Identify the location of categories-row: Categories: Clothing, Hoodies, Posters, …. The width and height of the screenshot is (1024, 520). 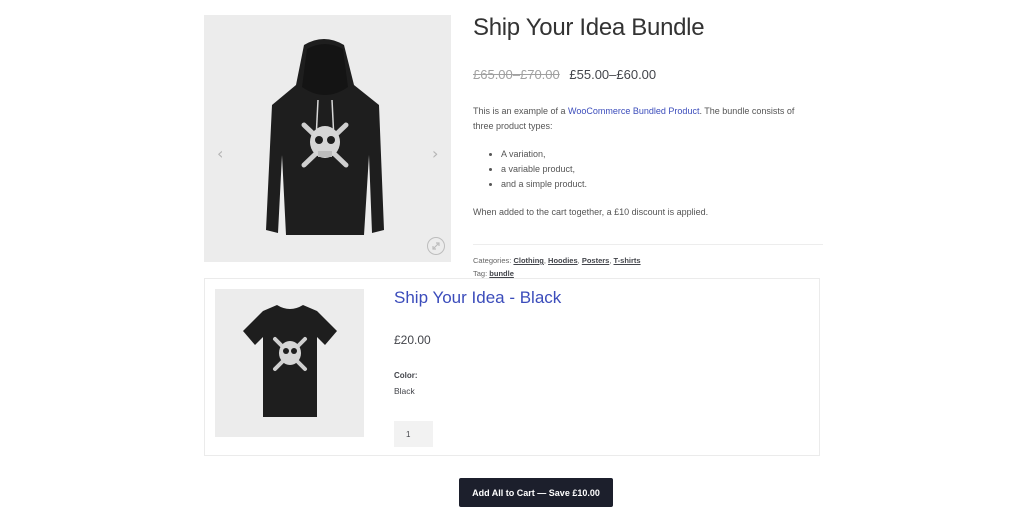
(557, 260).